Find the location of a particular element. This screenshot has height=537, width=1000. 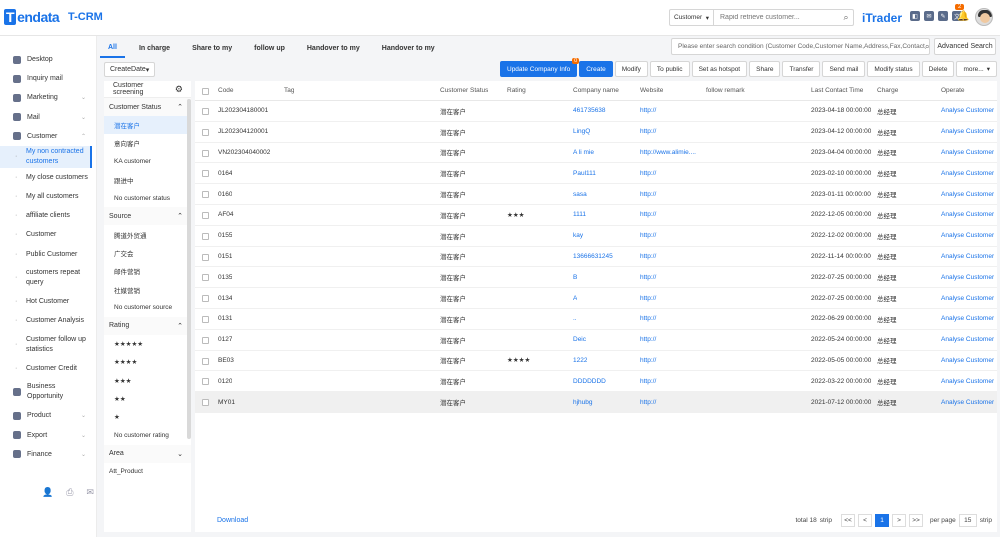

cell-company: 1222 is located at coordinates (580, 361).